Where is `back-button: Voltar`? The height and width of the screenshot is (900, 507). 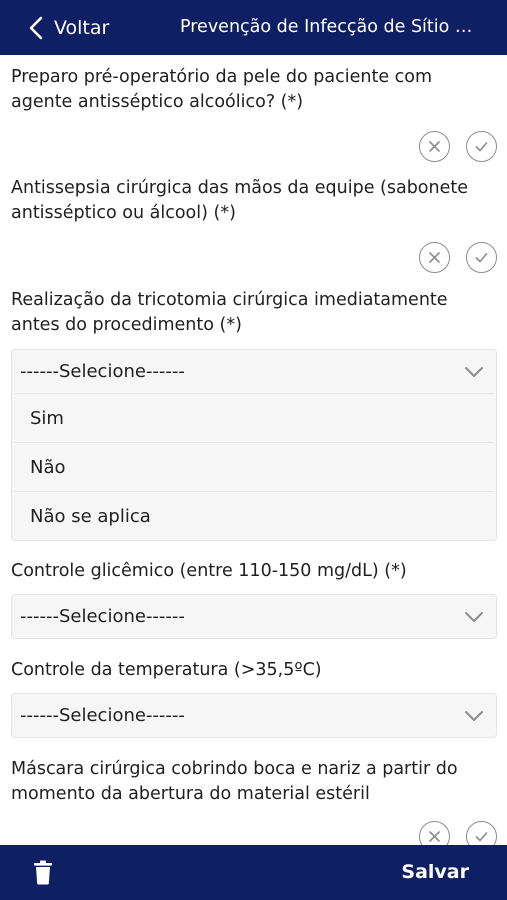
back-button: Voltar is located at coordinates (75, 27).